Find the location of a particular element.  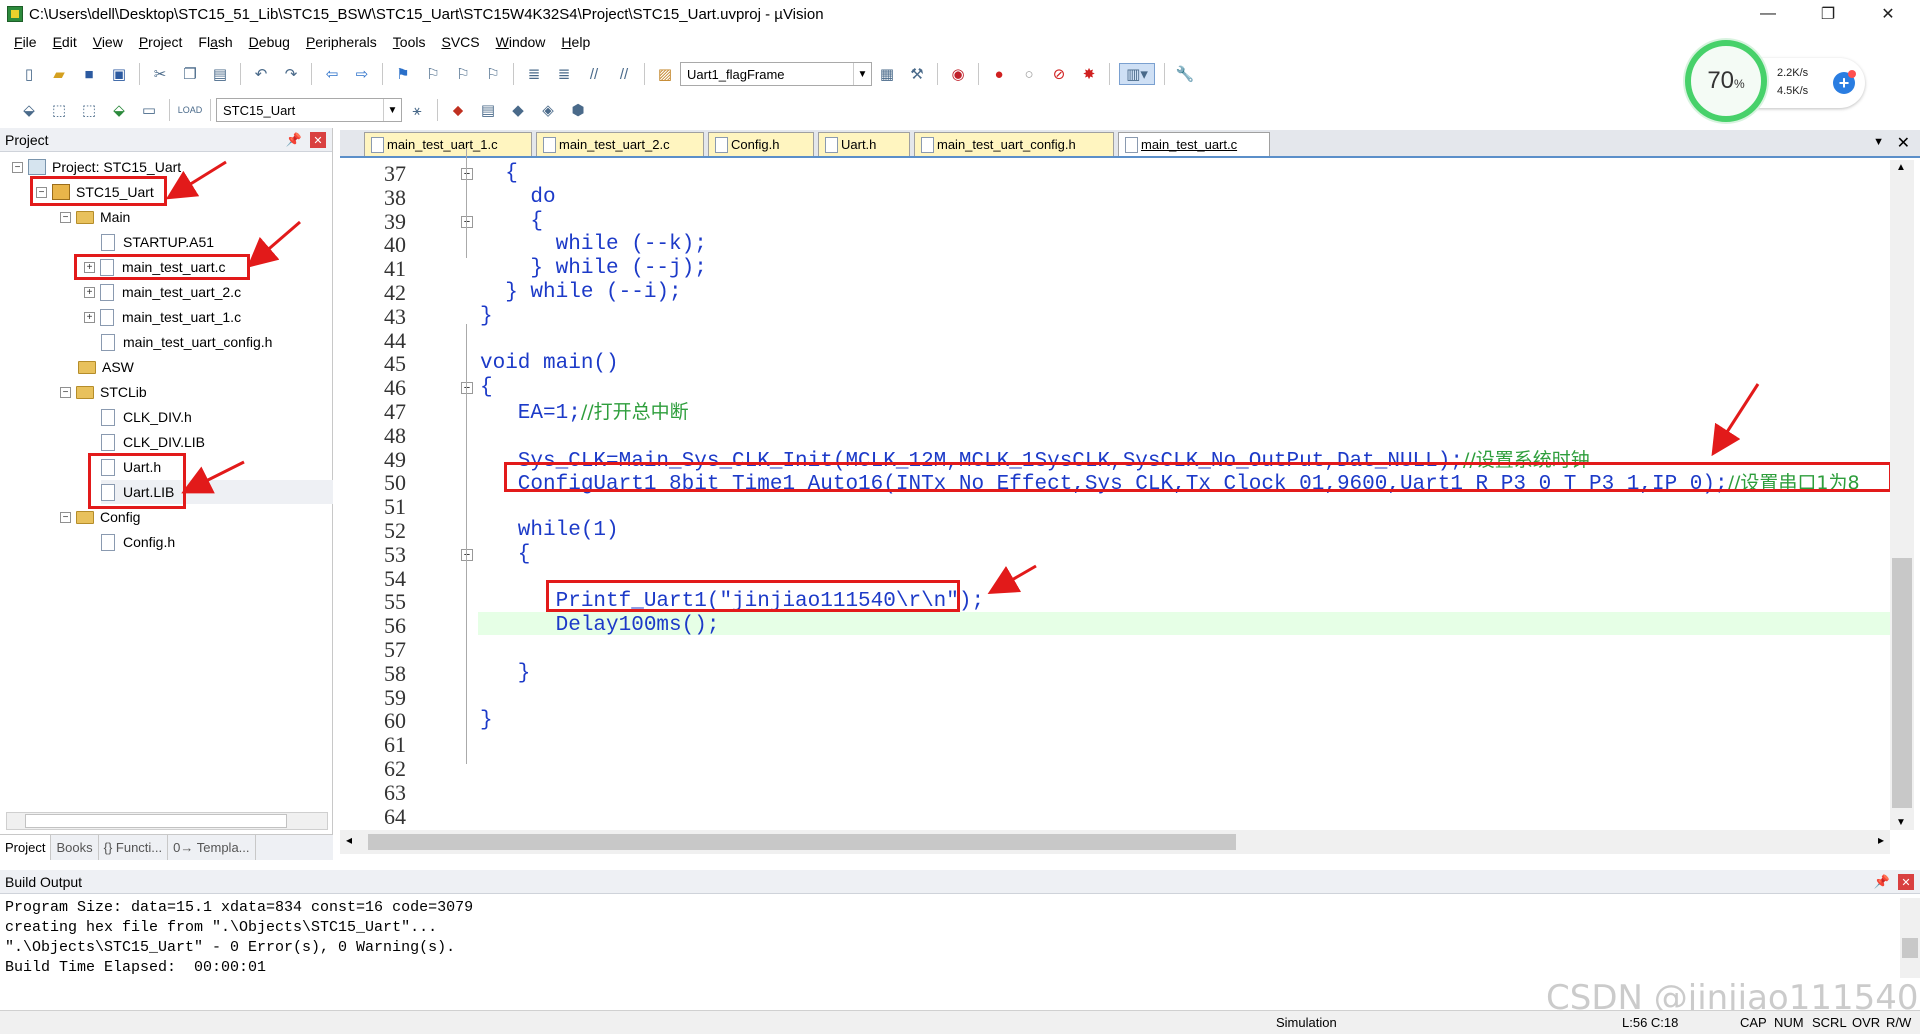

tree-file-startup: STARTUP.A51 is located at coordinates (157, 242).